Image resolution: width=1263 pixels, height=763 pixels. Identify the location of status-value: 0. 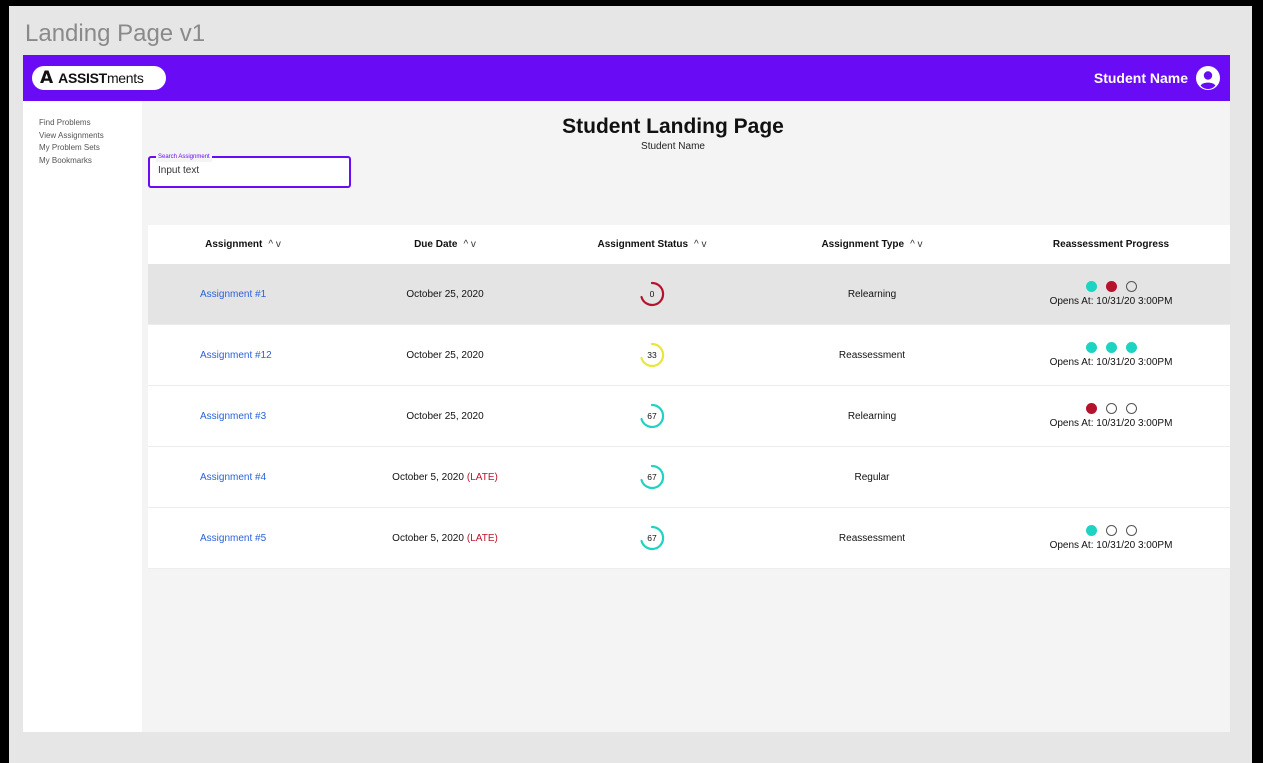
(652, 294).